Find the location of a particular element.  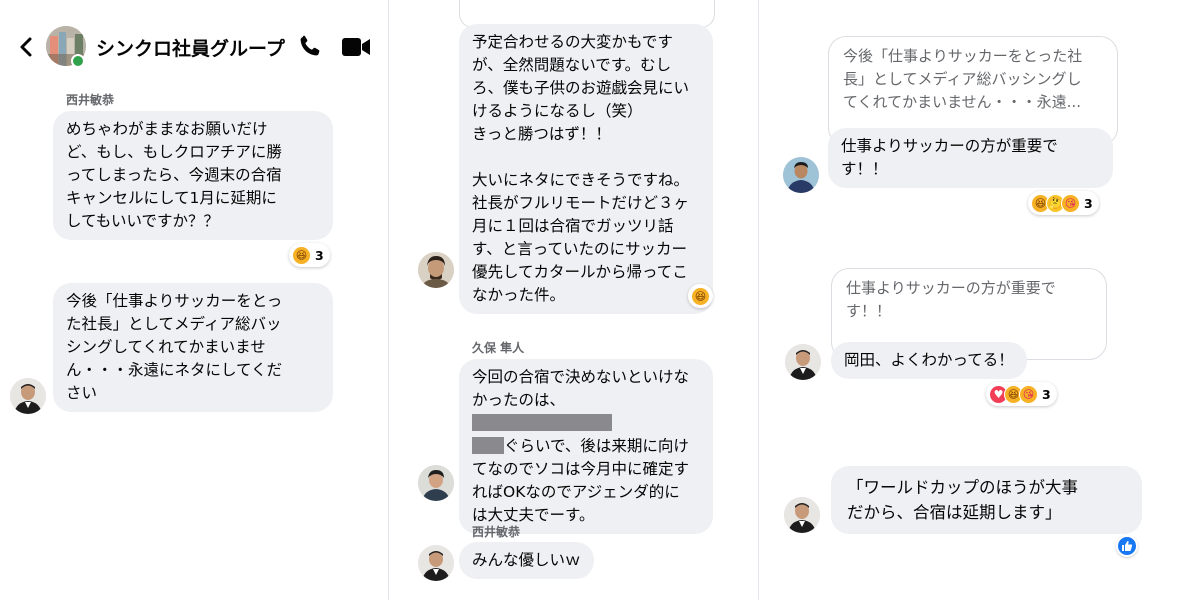

reaction-summary: ♥ 😆 😘 3 is located at coordinates (1021, 394).